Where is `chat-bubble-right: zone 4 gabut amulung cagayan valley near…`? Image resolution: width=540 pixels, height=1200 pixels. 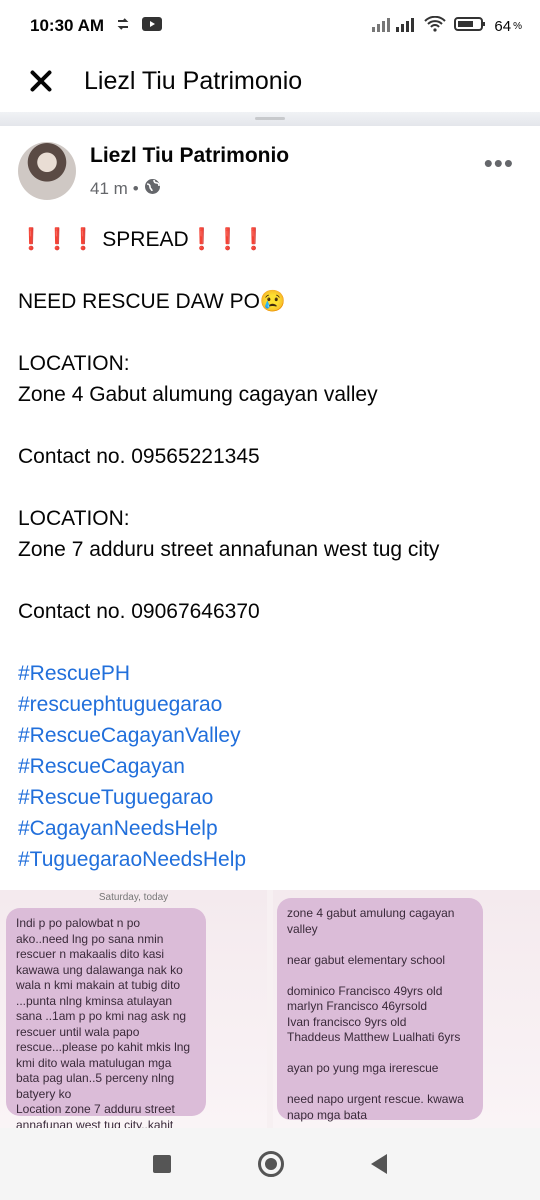 chat-bubble-right: zone 4 gabut amulung cagayan valley near… is located at coordinates (380, 1010).